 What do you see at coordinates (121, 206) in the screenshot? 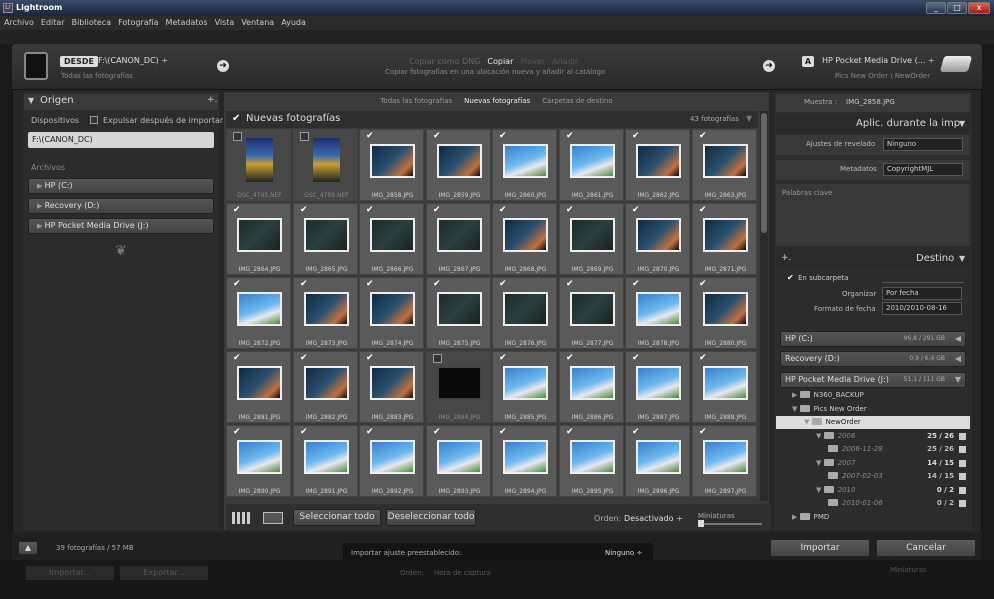
I see `drive-recovery-d: ▶ Recovery (D:)` at bounding box center [121, 206].